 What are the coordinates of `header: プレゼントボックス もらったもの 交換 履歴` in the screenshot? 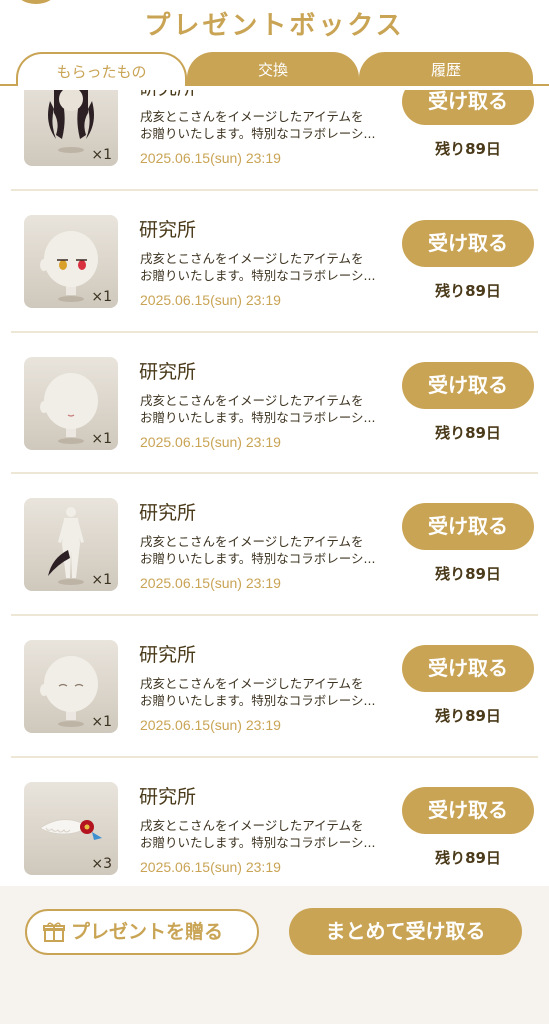 It's located at (274, 45).